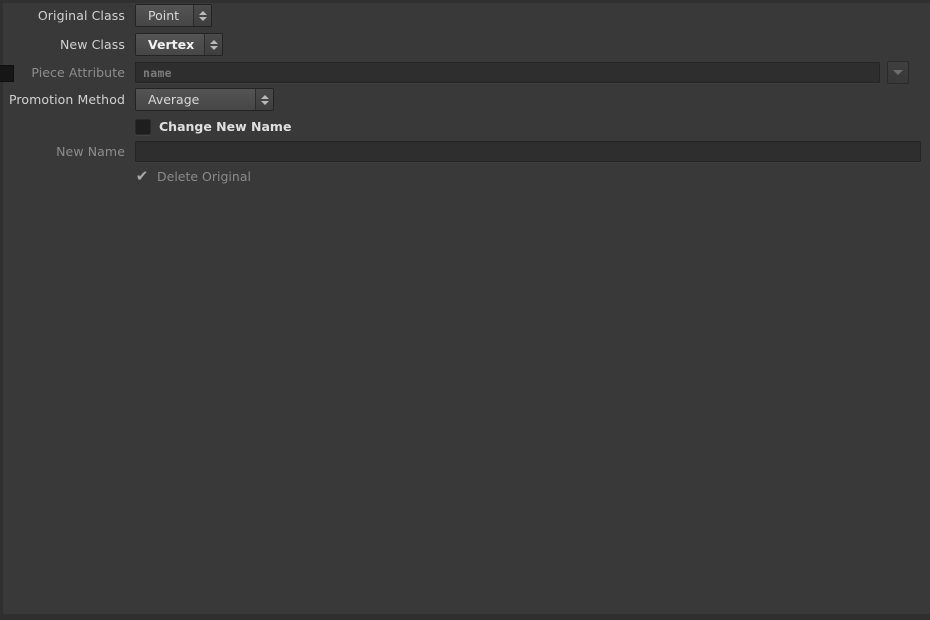 The image size is (930, 620). I want to click on new-class-value: Vertex, so click(171, 44).